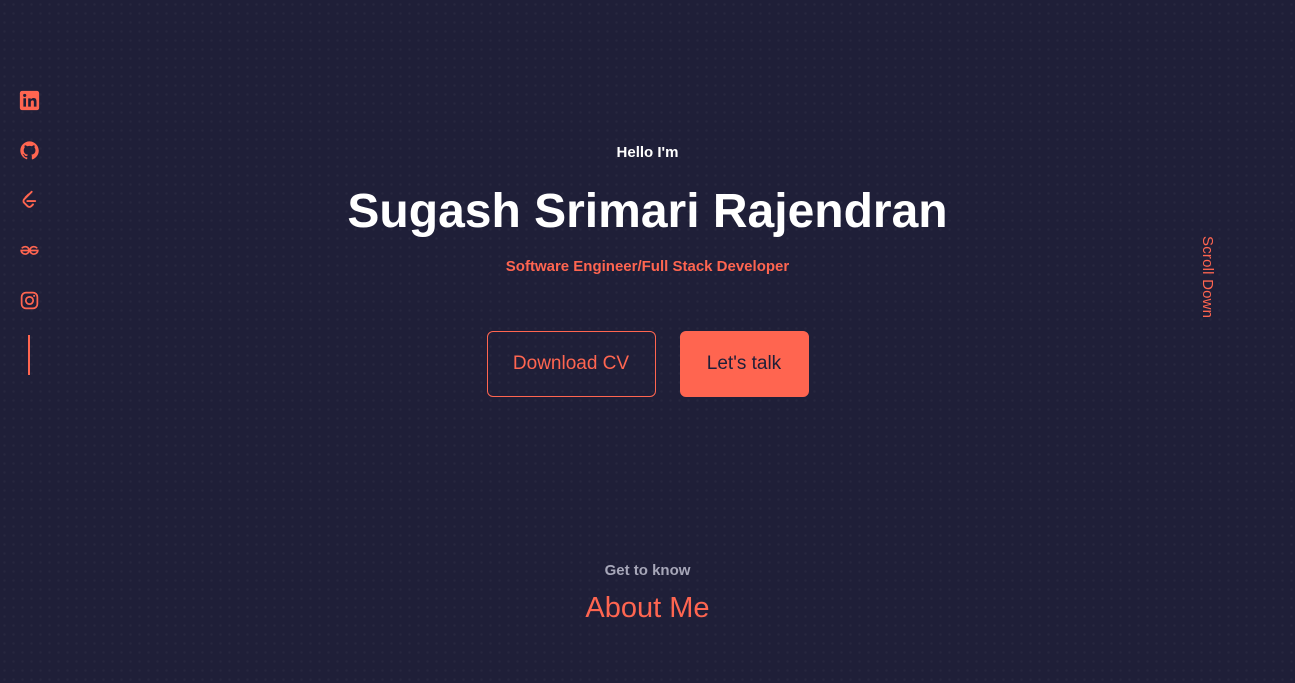 The image size is (1295, 683). What do you see at coordinates (1207, 277) in the screenshot?
I see `scroll-down-link: Scroll Down` at bounding box center [1207, 277].